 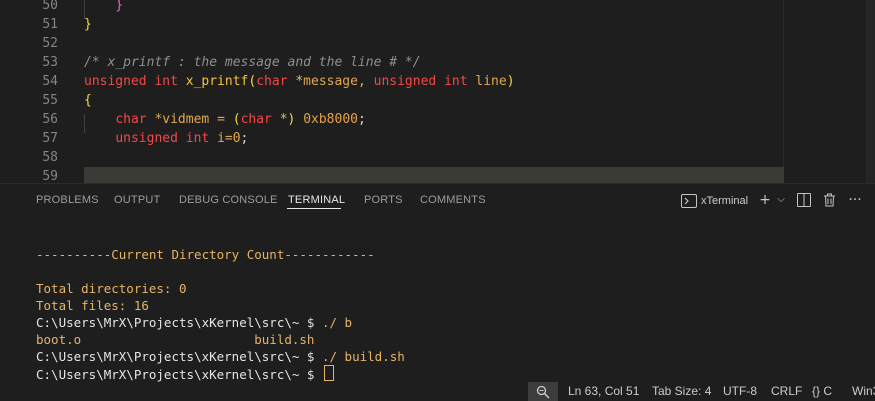 I want to click on code-line: 52, so click(x=400, y=43).